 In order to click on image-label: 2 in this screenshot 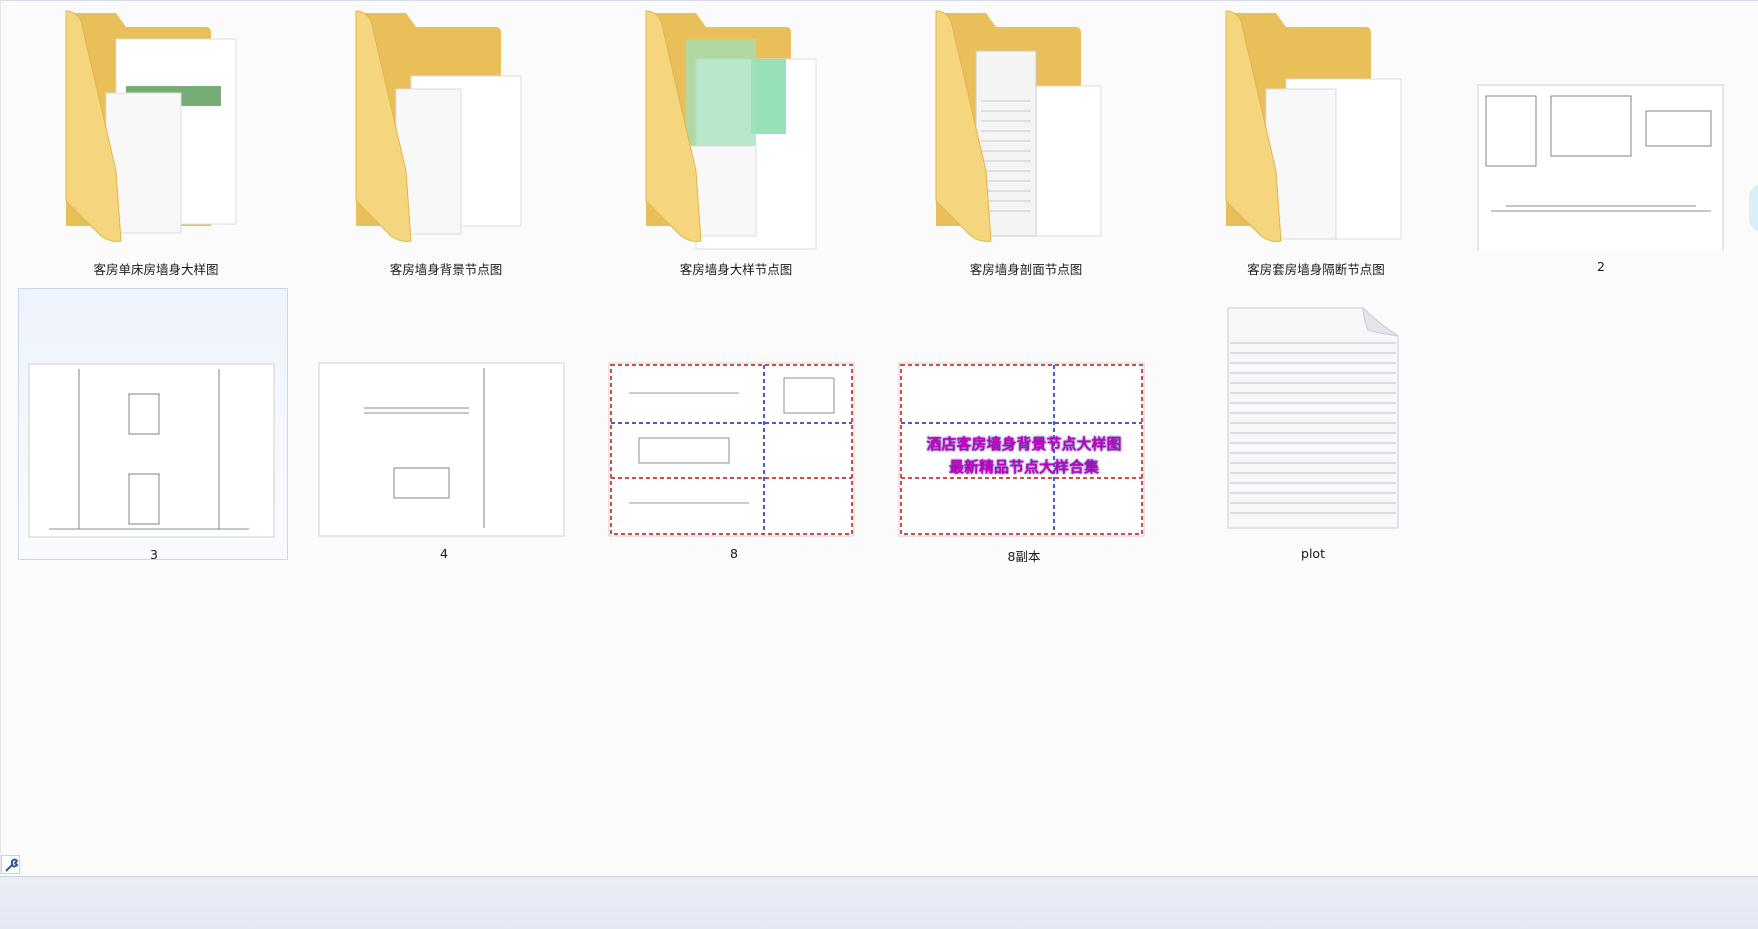, I will do `click(1601, 266)`.